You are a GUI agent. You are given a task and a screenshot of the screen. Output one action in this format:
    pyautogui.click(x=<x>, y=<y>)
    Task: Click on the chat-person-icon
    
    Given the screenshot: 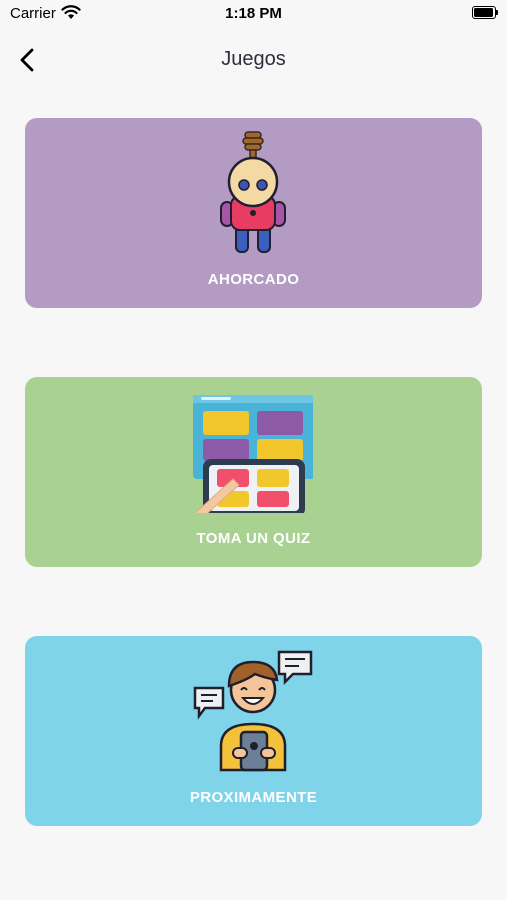 What is the action you would take?
    pyautogui.click(x=253, y=711)
    